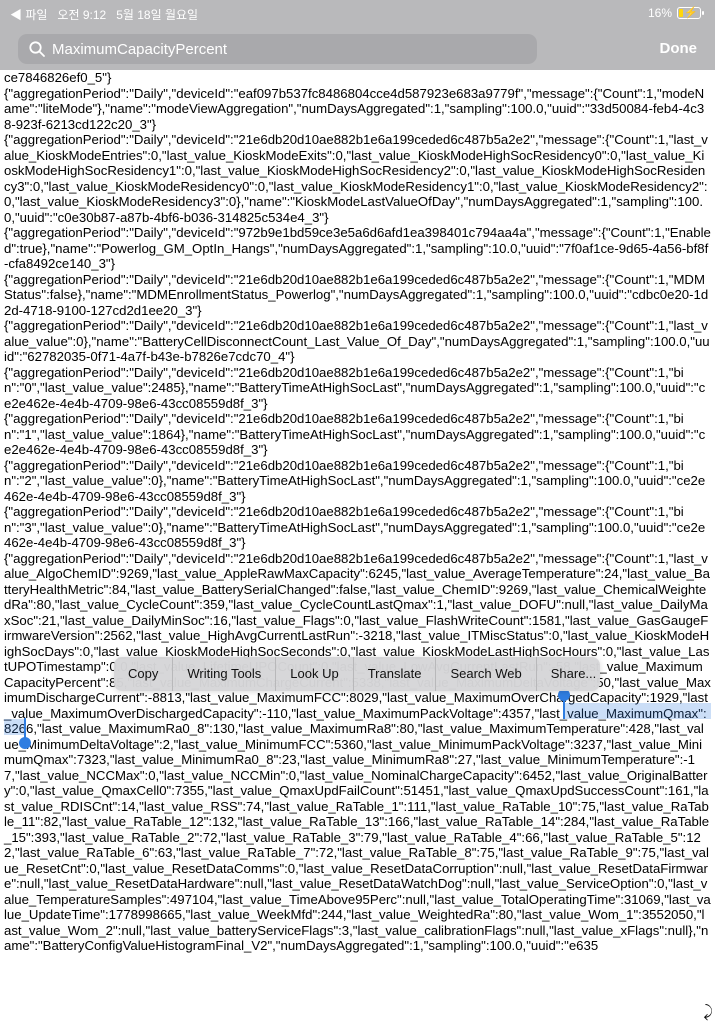  I want to click on status-bar: ◀ 파일 오전 9:12 5월 18일 월요일 16% ⚡, so click(357, 14).